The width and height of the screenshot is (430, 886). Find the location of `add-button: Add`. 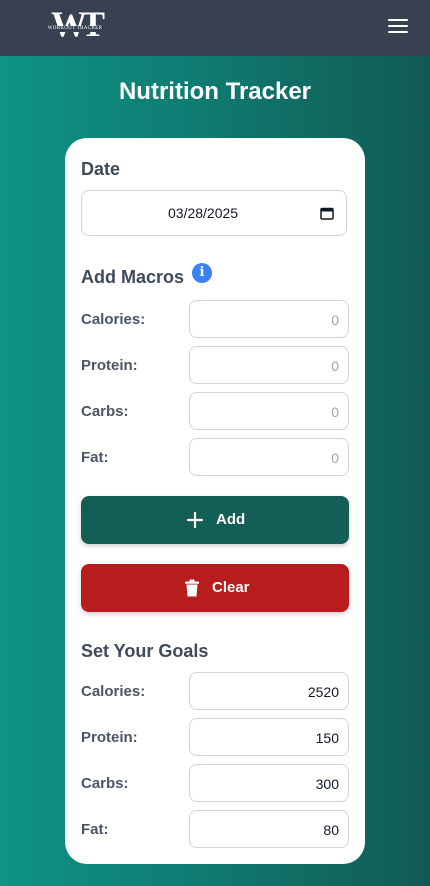

add-button: Add is located at coordinates (215, 520).